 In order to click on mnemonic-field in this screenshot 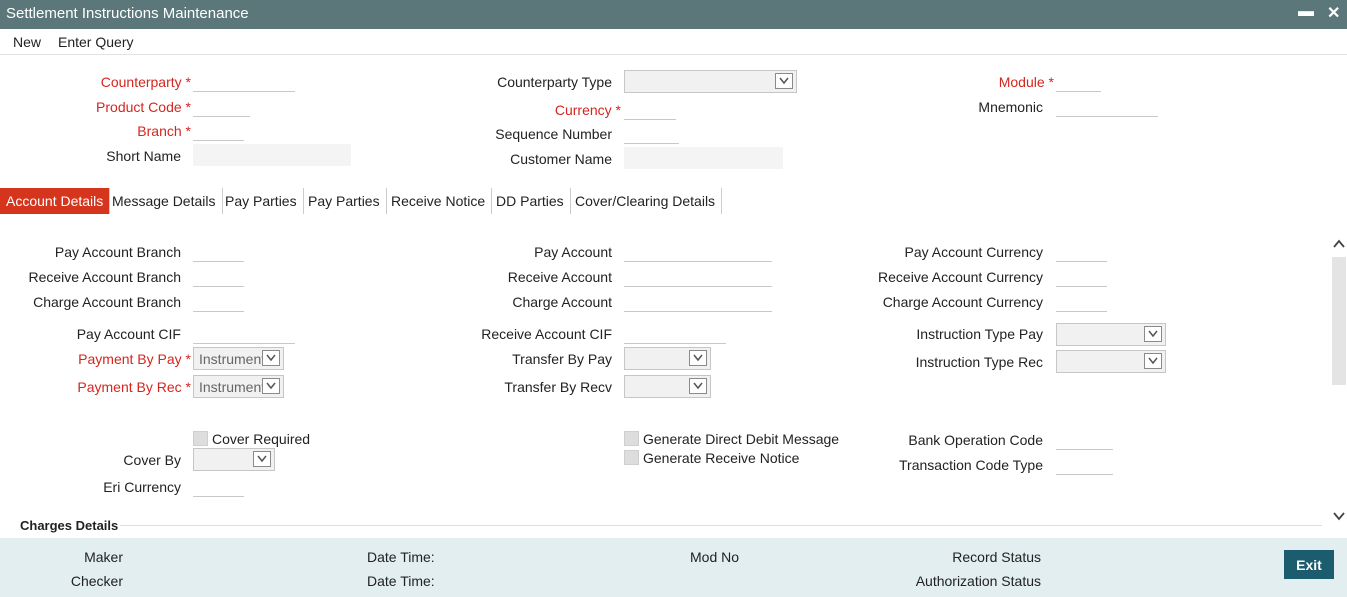, I will do `click(1107, 106)`.